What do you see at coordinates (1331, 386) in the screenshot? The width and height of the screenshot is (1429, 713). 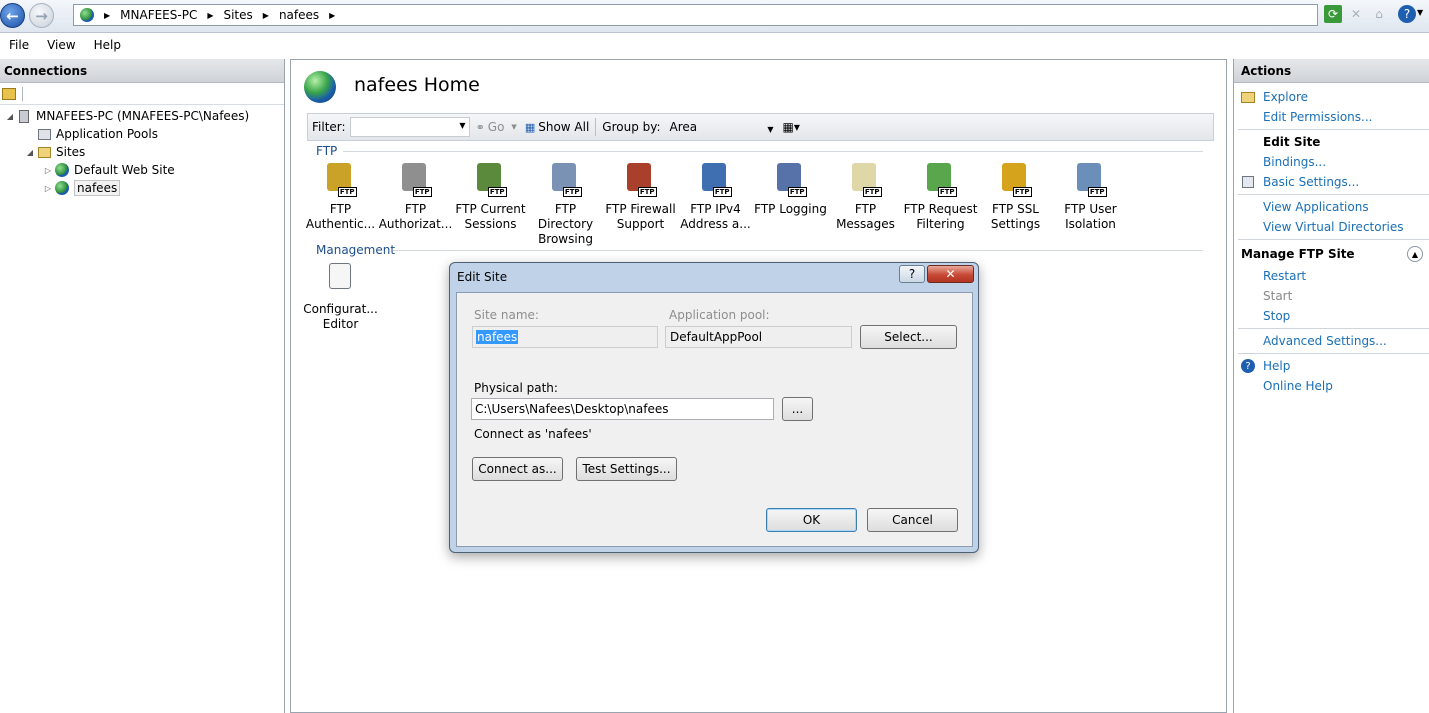 I see `action-online-help: Online Help` at bounding box center [1331, 386].